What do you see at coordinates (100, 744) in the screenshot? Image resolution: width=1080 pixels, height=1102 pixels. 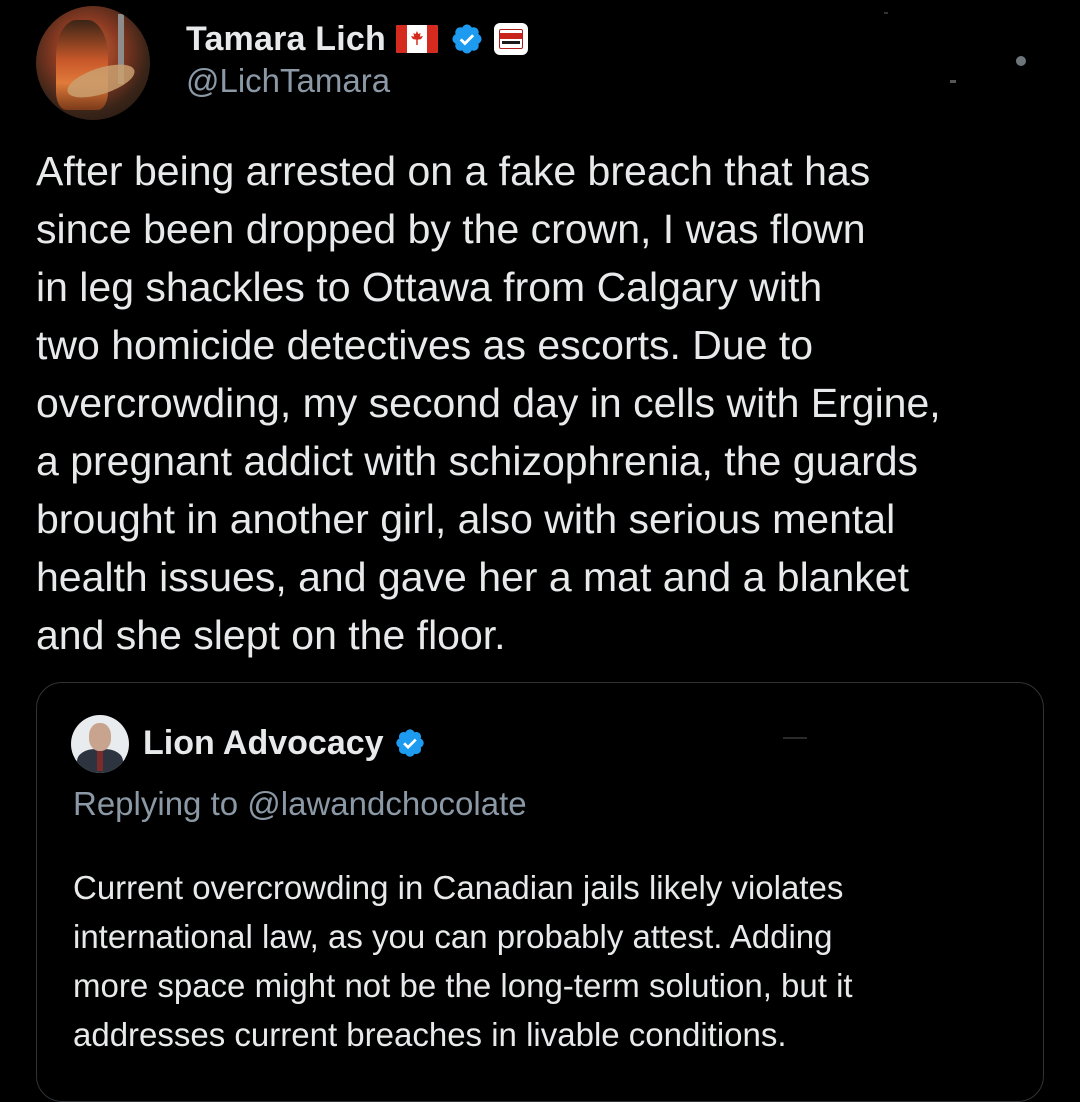 I see `quoted-author-avatar` at bounding box center [100, 744].